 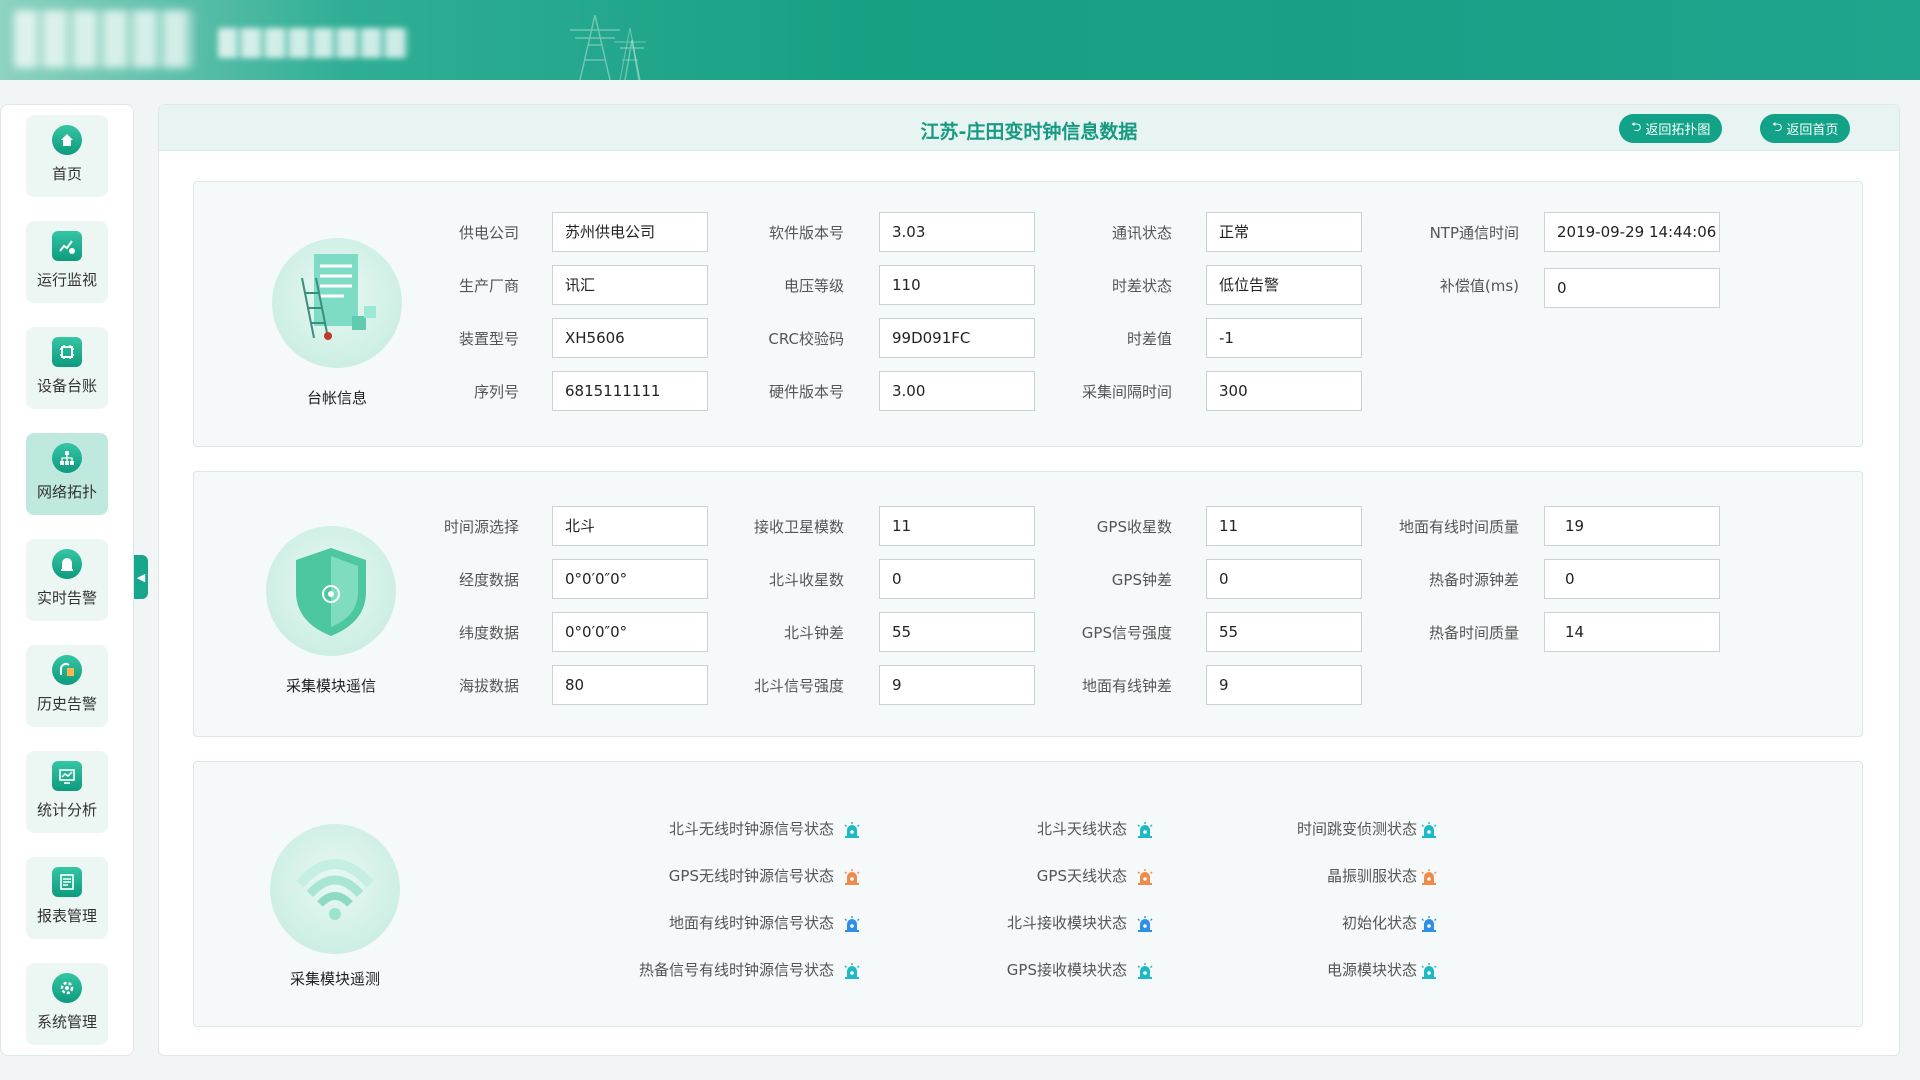 What do you see at coordinates (813, 286) in the screenshot?
I see `voltage-level-label: 电压等级` at bounding box center [813, 286].